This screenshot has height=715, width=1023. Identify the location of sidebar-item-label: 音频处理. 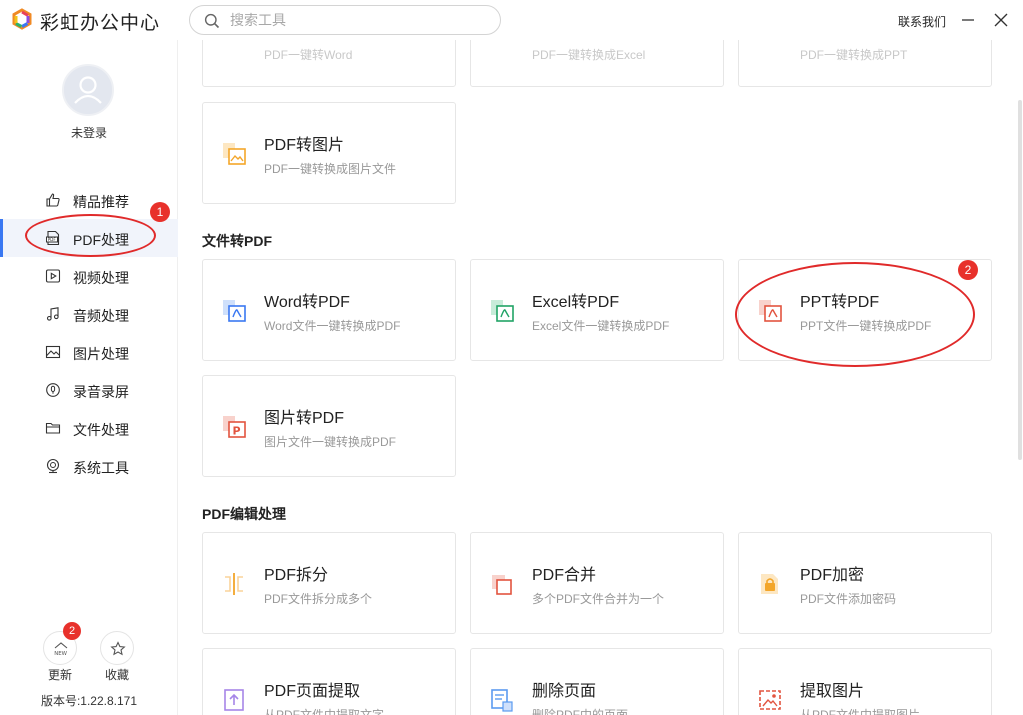
(101, 316).